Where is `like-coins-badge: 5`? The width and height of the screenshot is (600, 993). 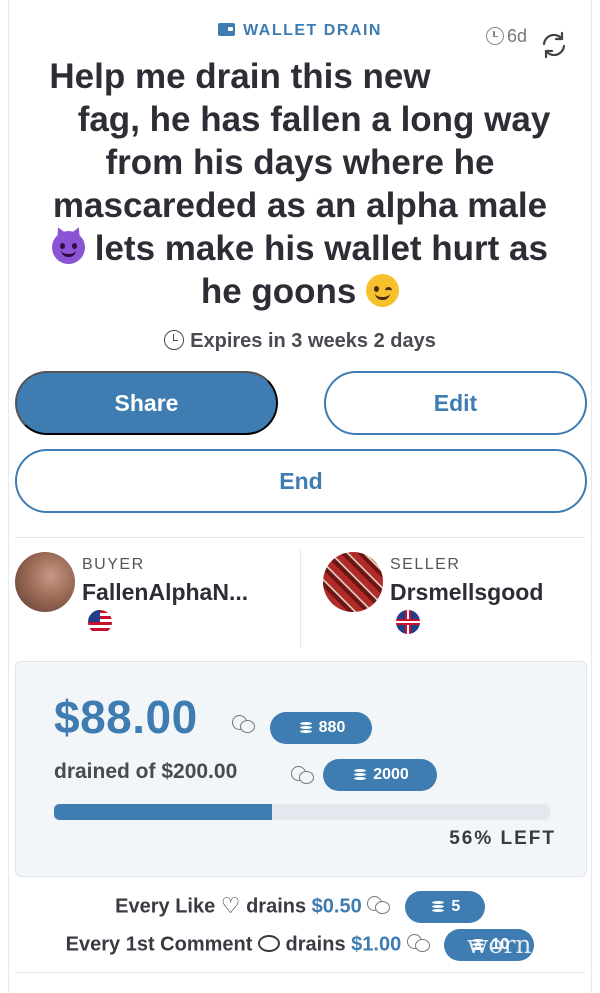 like-coins-badge: 5 is located at coordinates (444, 907).